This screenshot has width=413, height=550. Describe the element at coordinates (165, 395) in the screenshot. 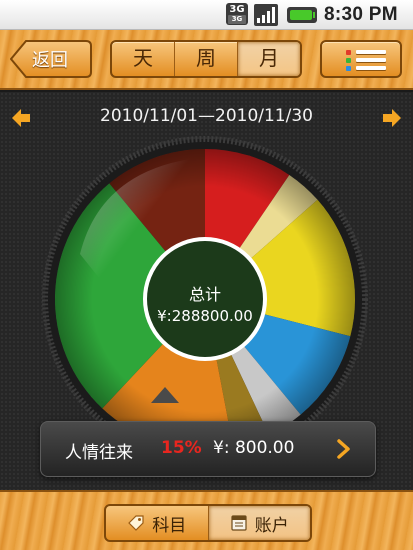

I see `info-pointer` at that location.